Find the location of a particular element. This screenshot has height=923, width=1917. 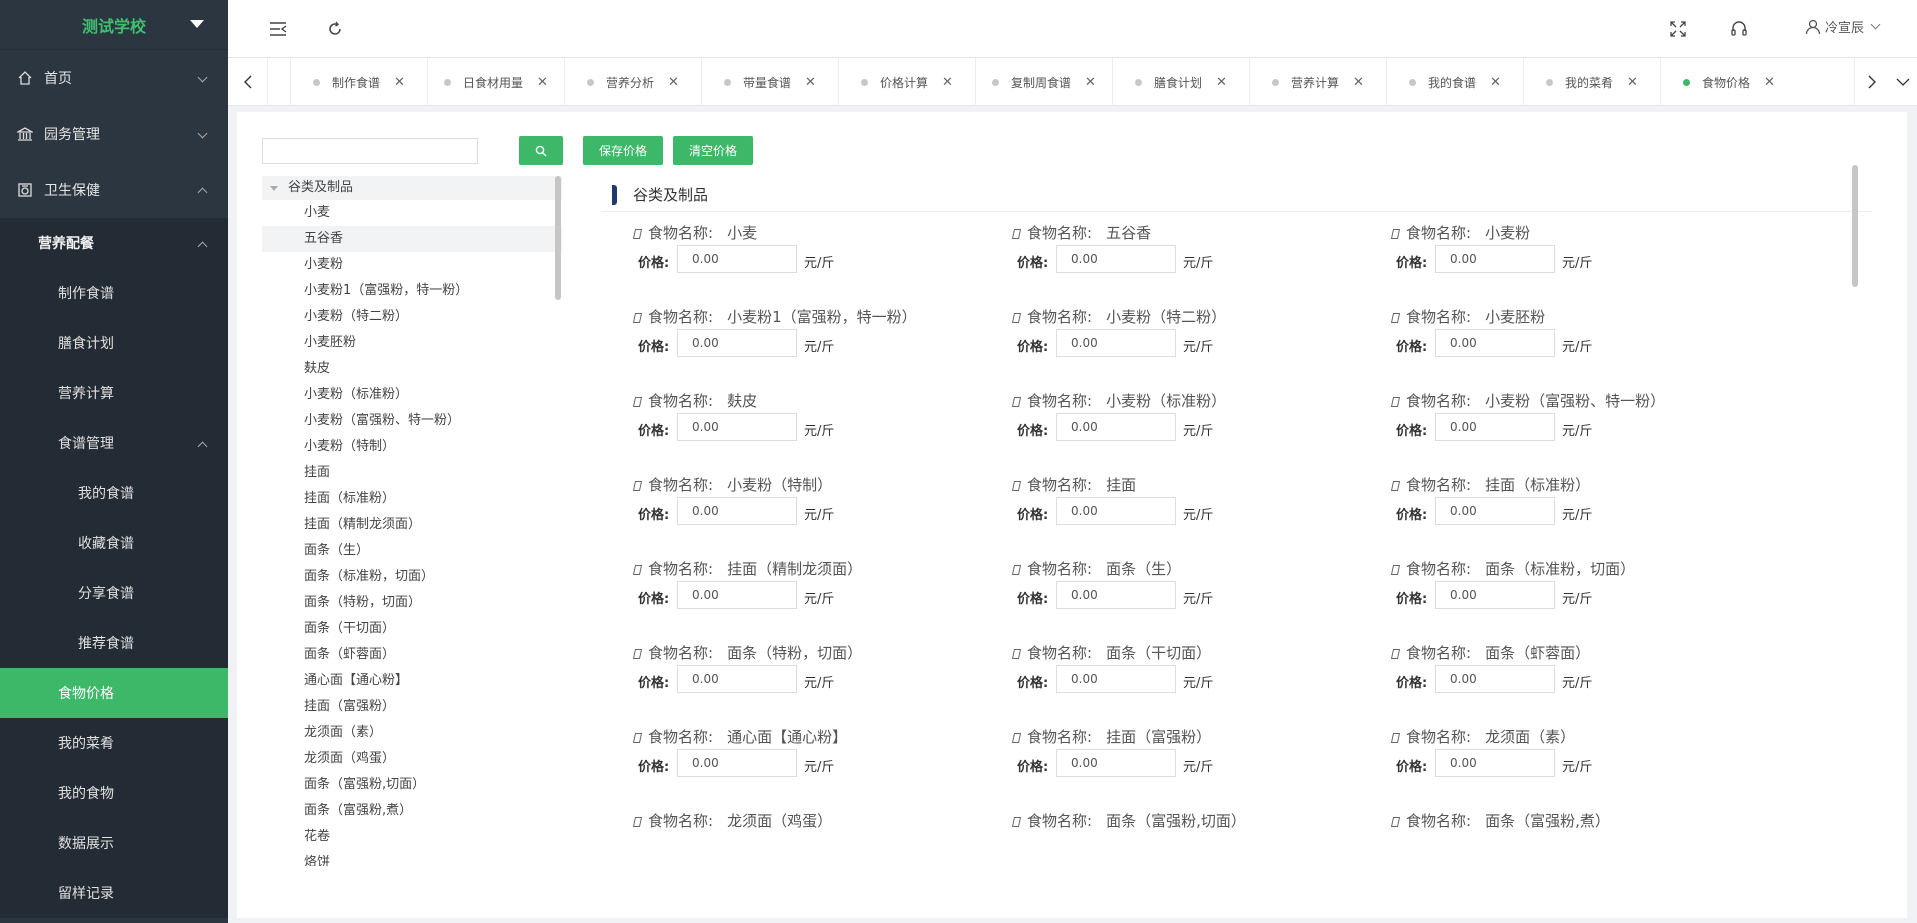

tree-node: 挂面 is located at coordinates (412, 473).